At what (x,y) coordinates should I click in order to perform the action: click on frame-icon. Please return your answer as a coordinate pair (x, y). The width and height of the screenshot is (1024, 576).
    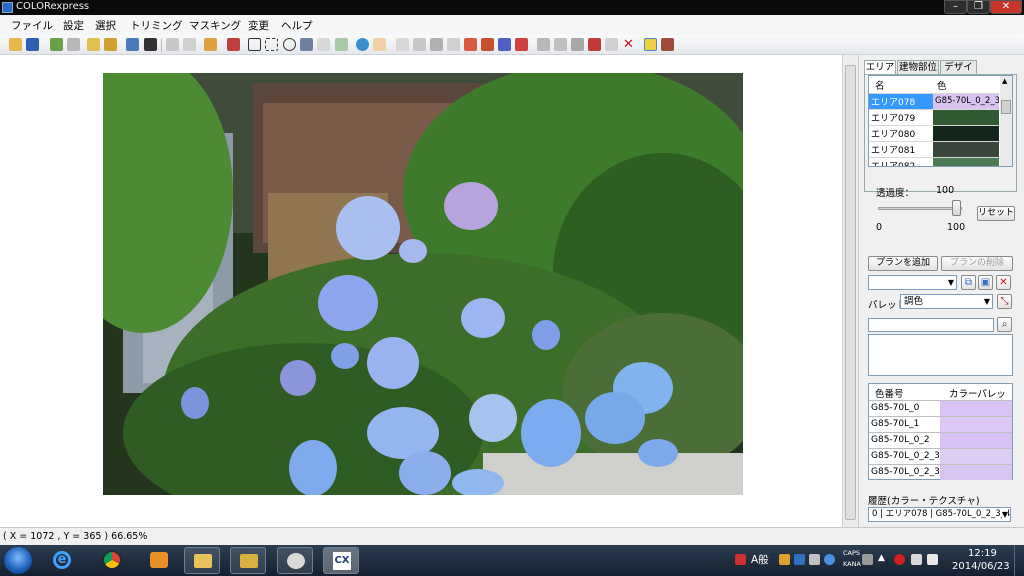
    Looking at the image, I should click on (436, 44).